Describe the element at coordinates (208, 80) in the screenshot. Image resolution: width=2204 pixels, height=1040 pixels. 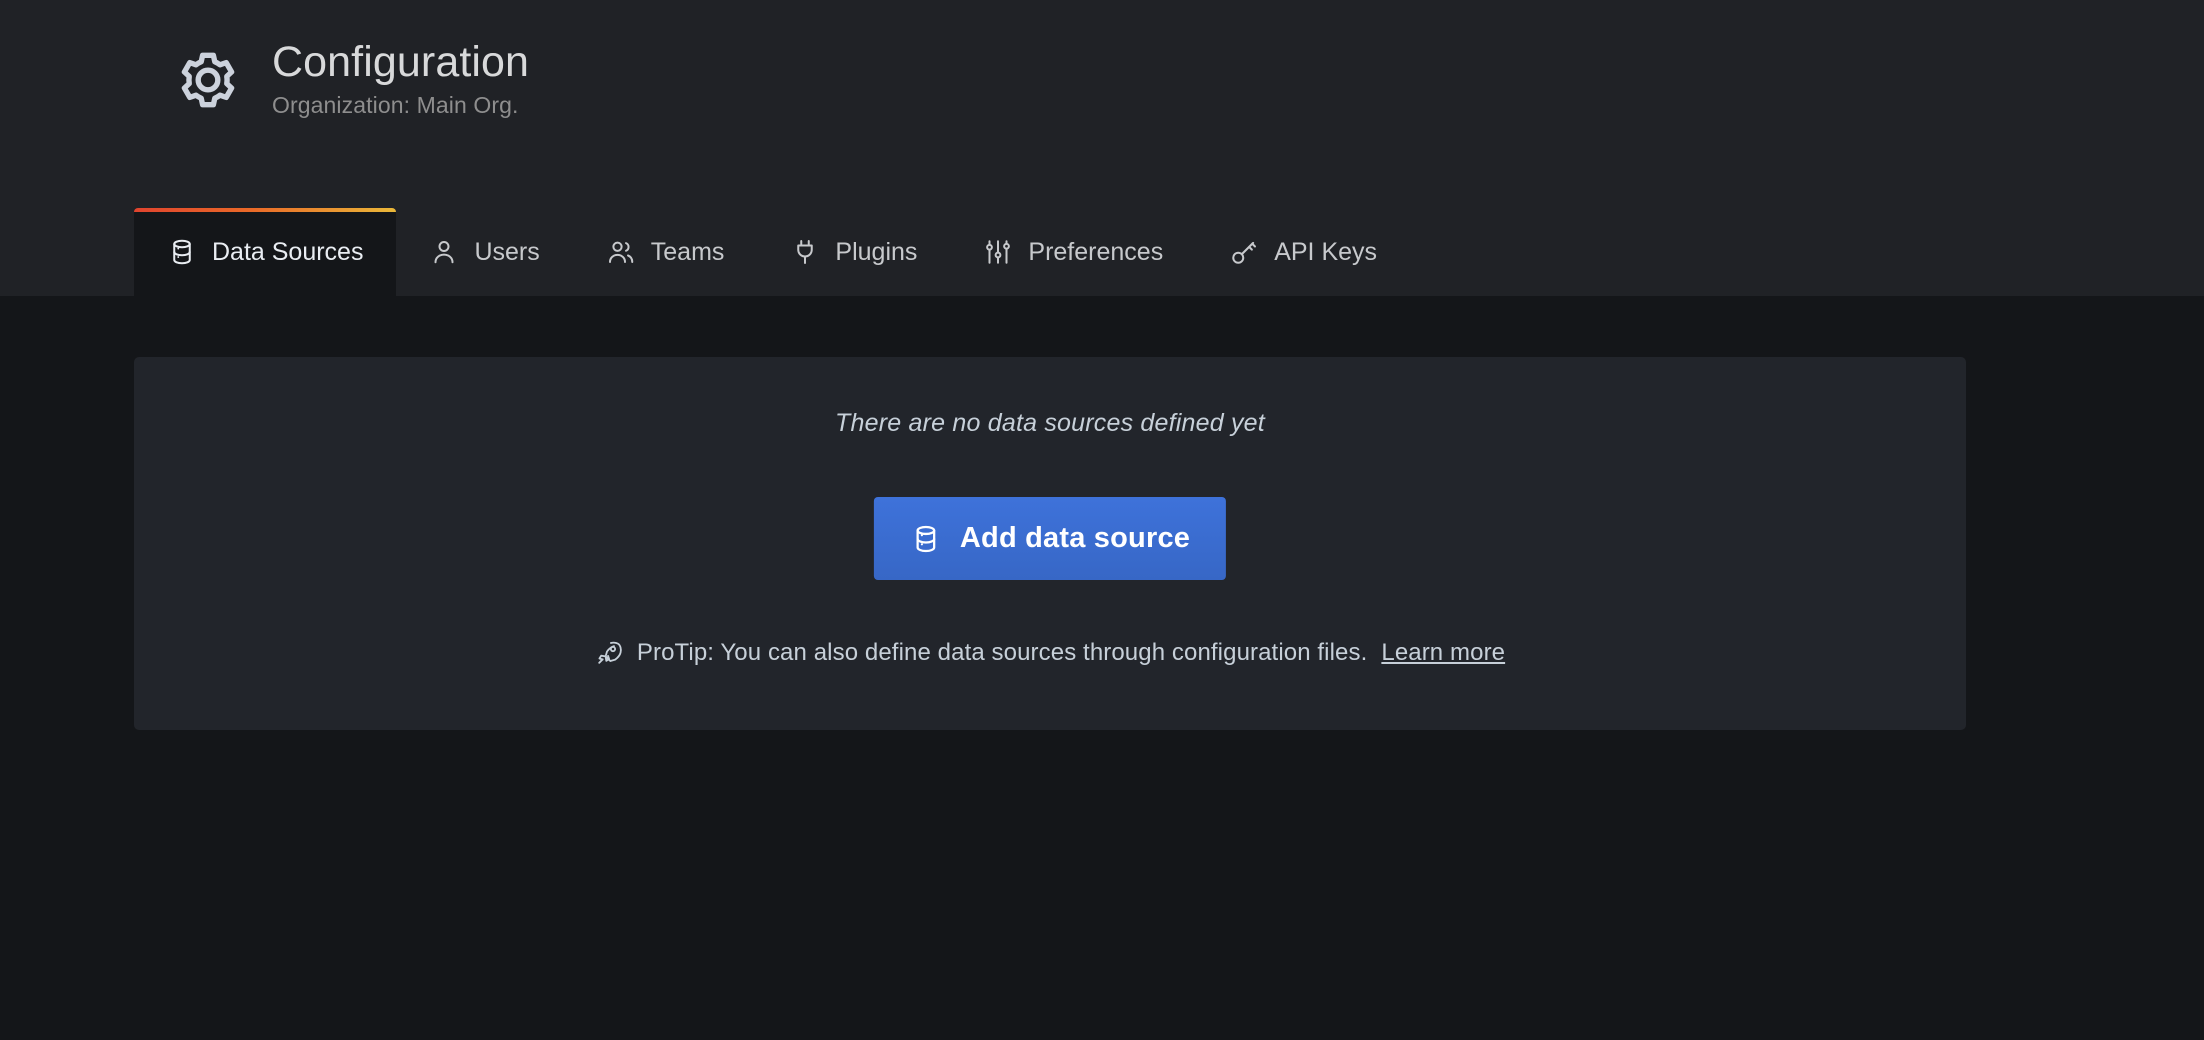
I see `gear-icon` at that location.